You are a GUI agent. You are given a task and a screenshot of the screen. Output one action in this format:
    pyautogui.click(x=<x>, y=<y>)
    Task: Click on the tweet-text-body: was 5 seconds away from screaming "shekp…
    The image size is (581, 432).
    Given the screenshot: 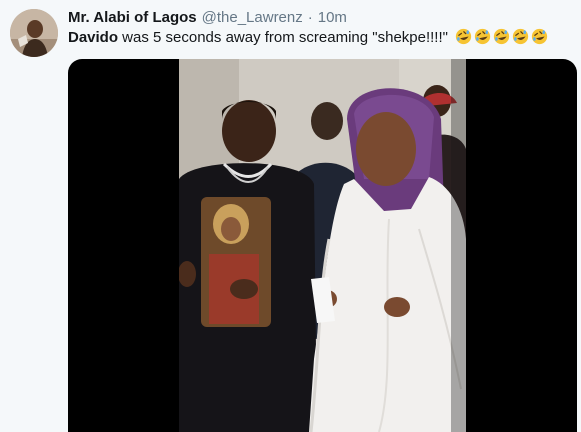 What is the action you would take?
    pyautogui.click(x=283, y=37)
    